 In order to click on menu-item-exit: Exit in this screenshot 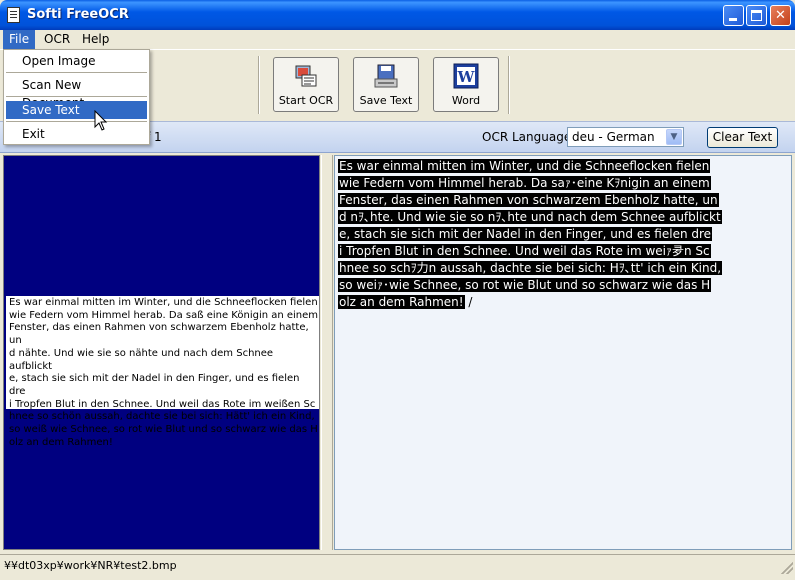, I will do `click(76, 134)`.